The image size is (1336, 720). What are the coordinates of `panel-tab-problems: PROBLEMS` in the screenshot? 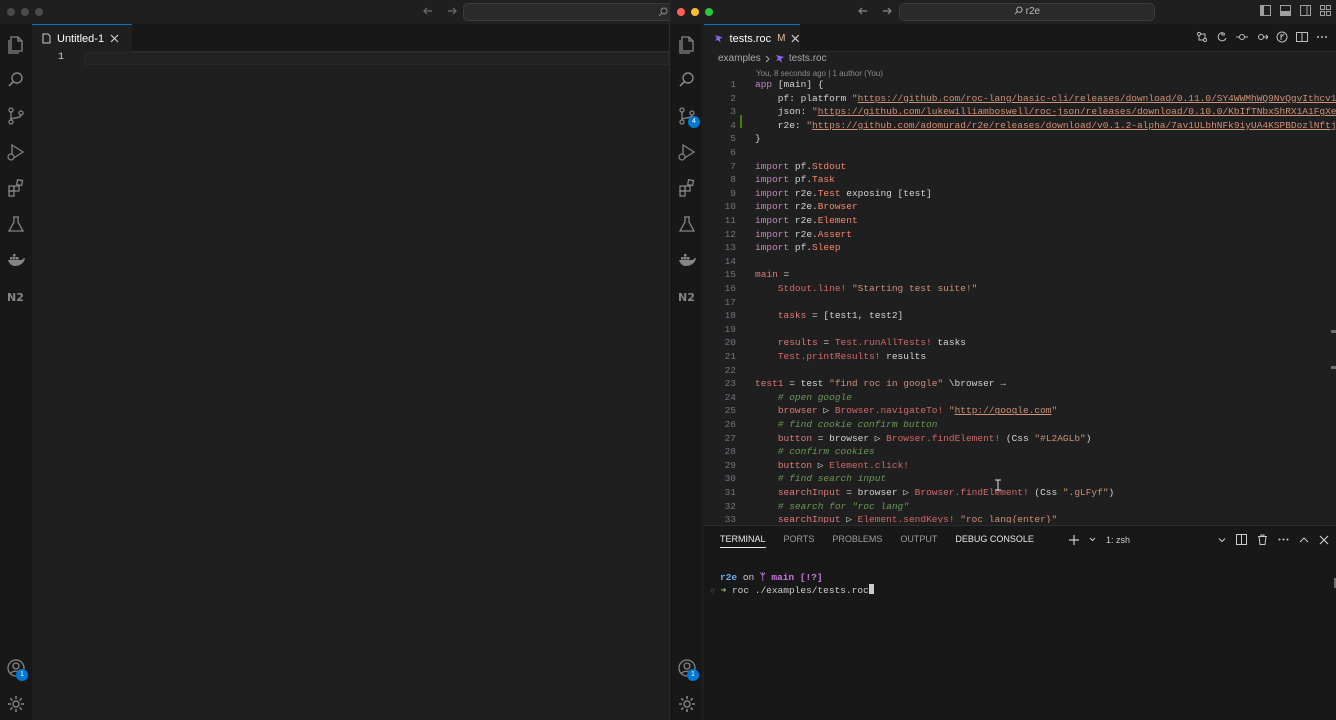 It's located at (857, 541).